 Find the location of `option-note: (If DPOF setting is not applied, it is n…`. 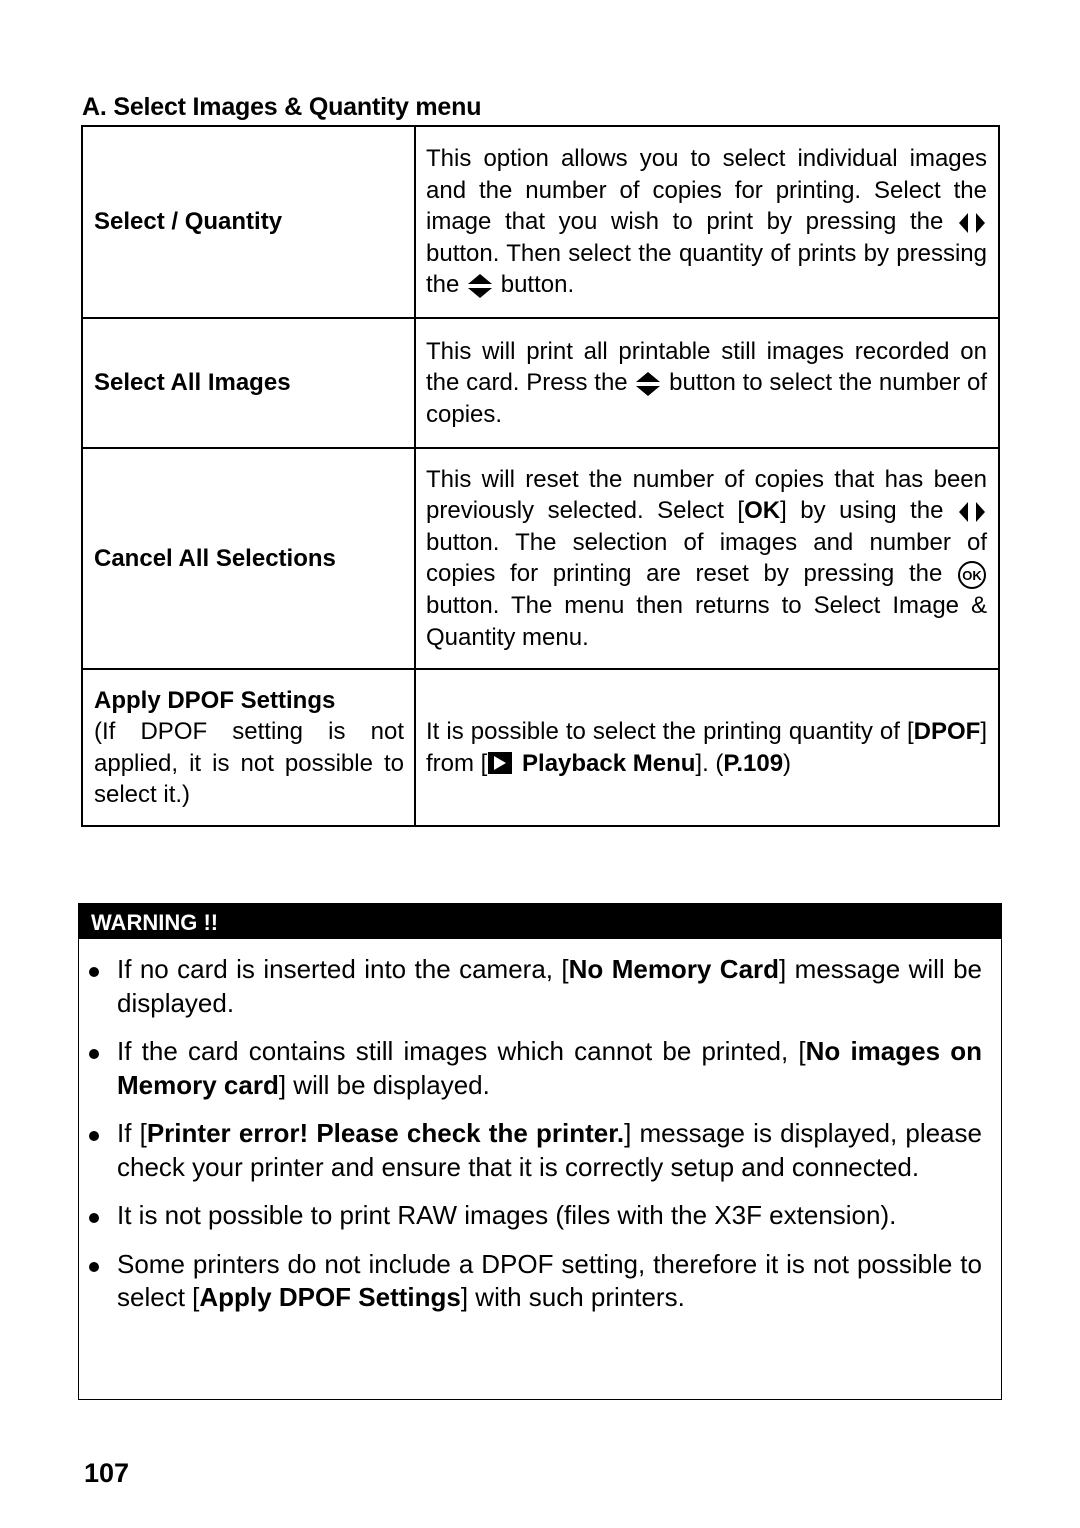

option-note: (If DPOF setting is not applied, it is n… is located at coordinates (249, 763).